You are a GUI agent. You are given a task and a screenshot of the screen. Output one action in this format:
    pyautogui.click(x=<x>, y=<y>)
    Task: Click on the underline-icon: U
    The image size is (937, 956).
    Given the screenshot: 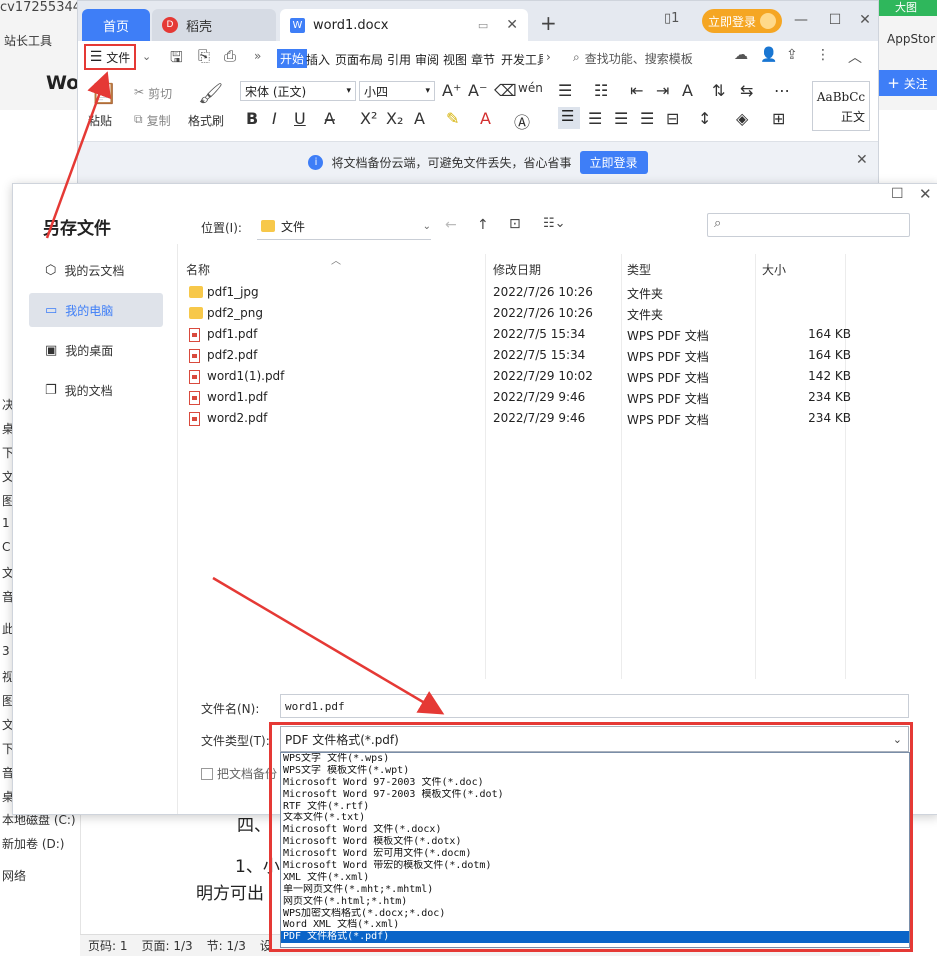 What is the action you would take?
    pyautogui.click(x=300, y=118)
    